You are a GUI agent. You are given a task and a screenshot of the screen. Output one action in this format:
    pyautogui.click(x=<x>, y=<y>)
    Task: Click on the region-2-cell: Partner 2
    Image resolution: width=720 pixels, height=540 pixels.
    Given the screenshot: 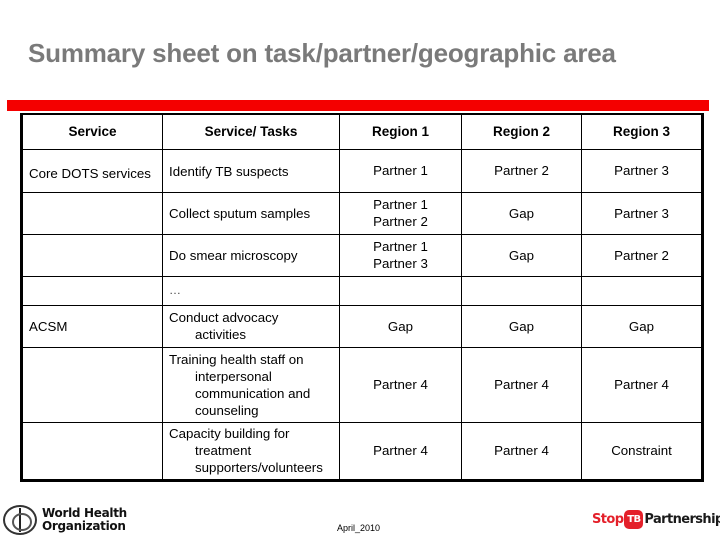 What is the action you would take?
    pyautogui.click(x=521, y=170)
    